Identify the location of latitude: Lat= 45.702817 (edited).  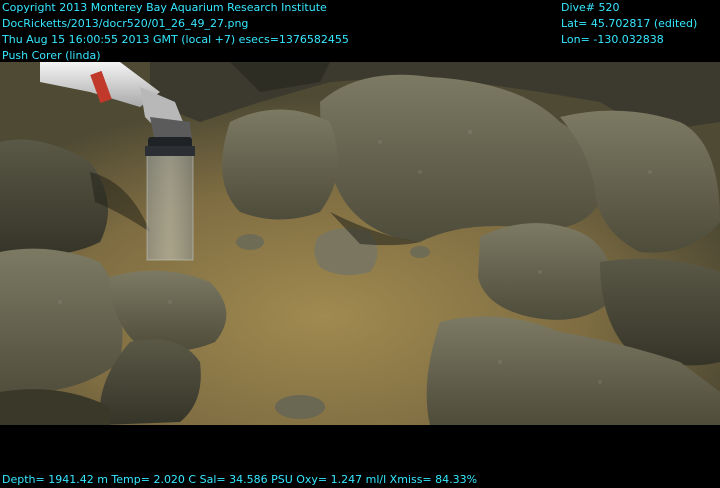
(629, 23).